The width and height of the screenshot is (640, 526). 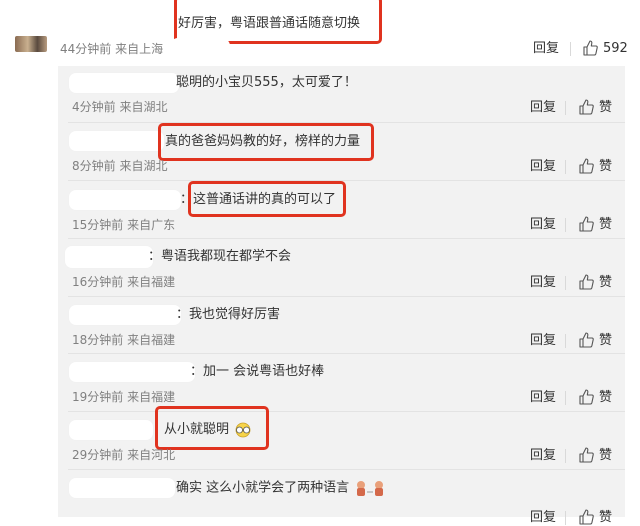 What do you see at coordinates (263, 488) in the screenshot?
I see `reply-text-body: 确实 这么小就学会了两种语言` at bounding box center [263, 488].